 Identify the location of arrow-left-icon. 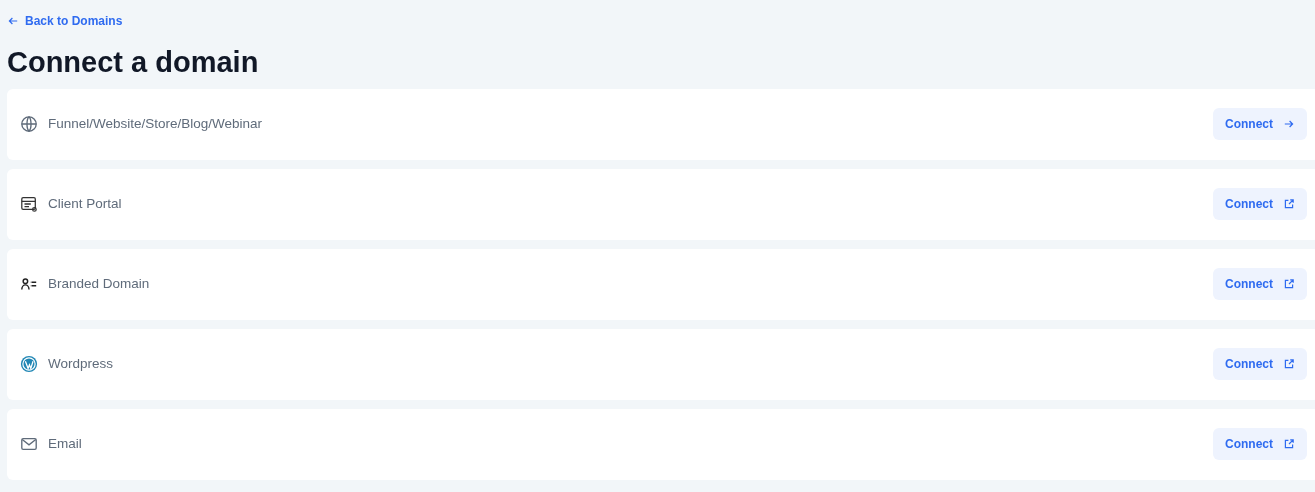
(13, 21).